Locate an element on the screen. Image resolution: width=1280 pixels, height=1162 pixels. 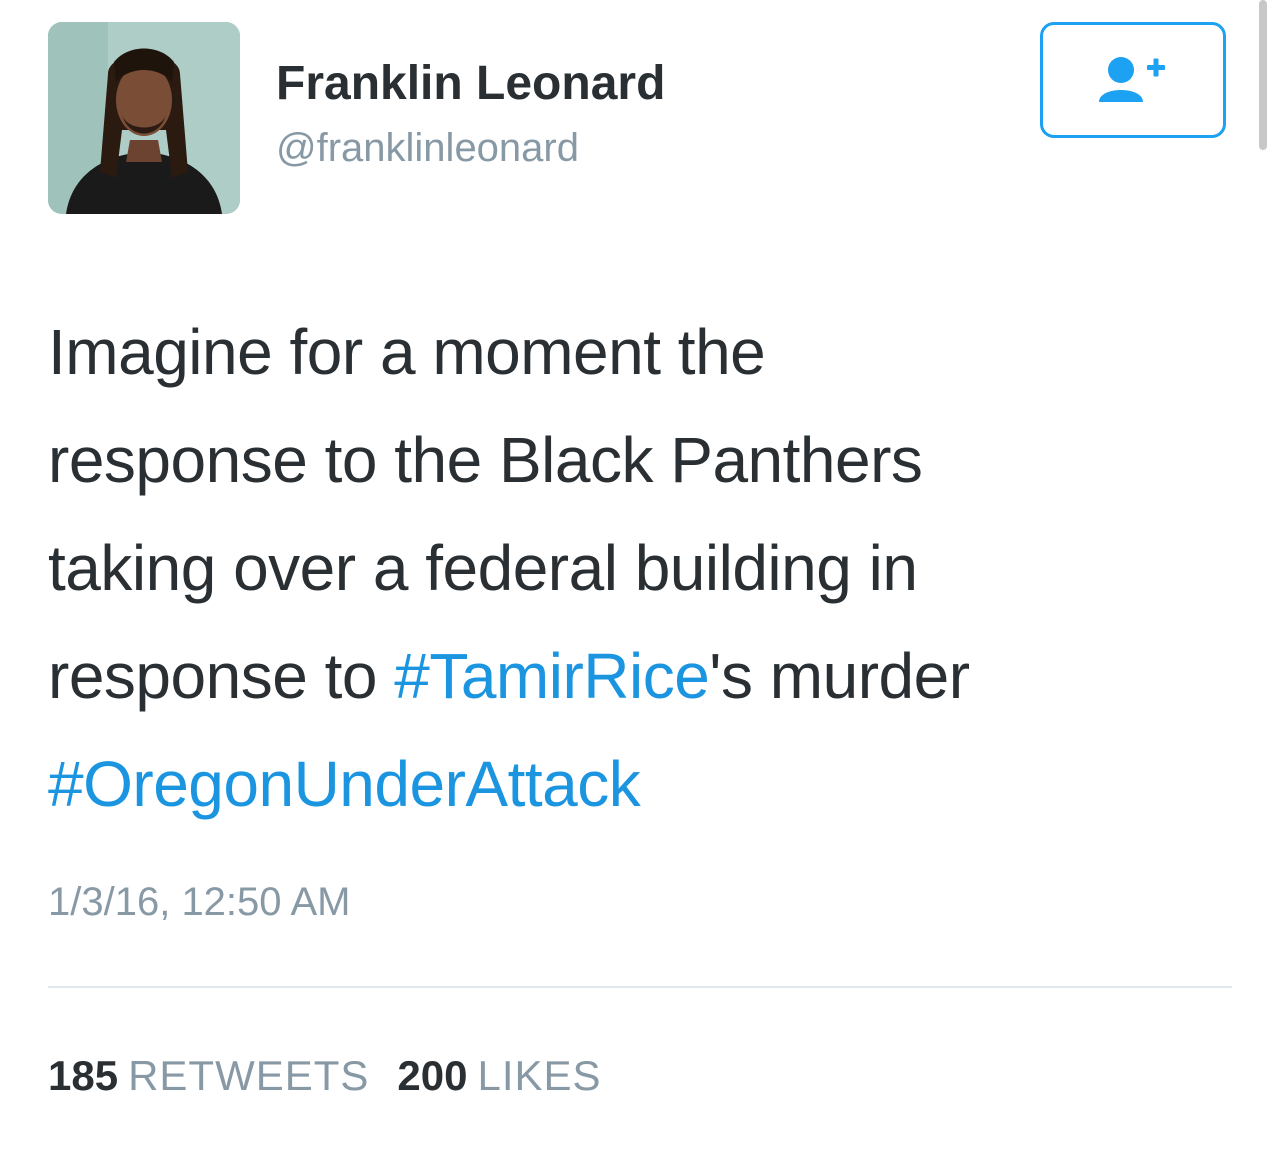
divider is located at coordinates (640, 987).